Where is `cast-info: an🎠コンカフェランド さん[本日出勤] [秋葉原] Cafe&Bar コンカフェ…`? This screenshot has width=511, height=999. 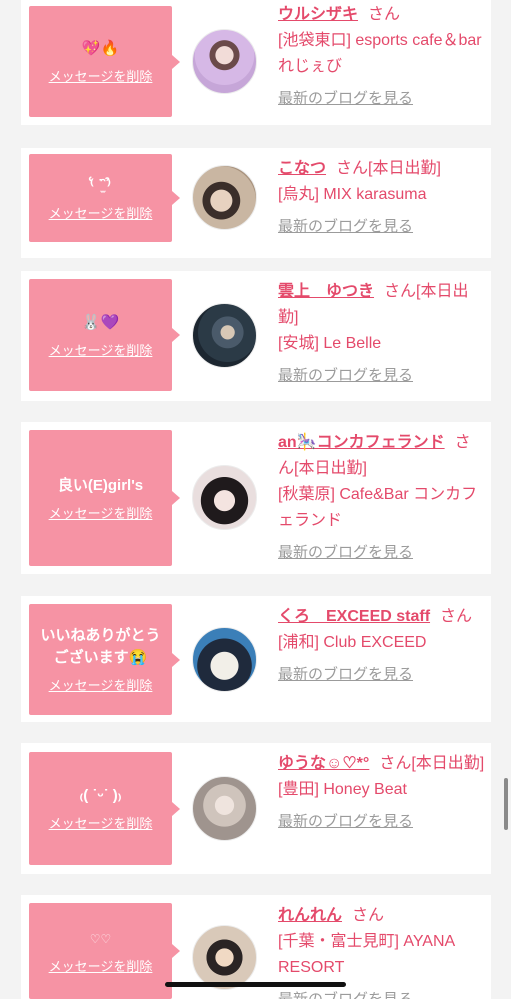
cast-info: an🎠コンカフェランド さん[本日出勤] [秋葉原] Cafe&Bar コンカフェ… is located at coordinates (382, 498).